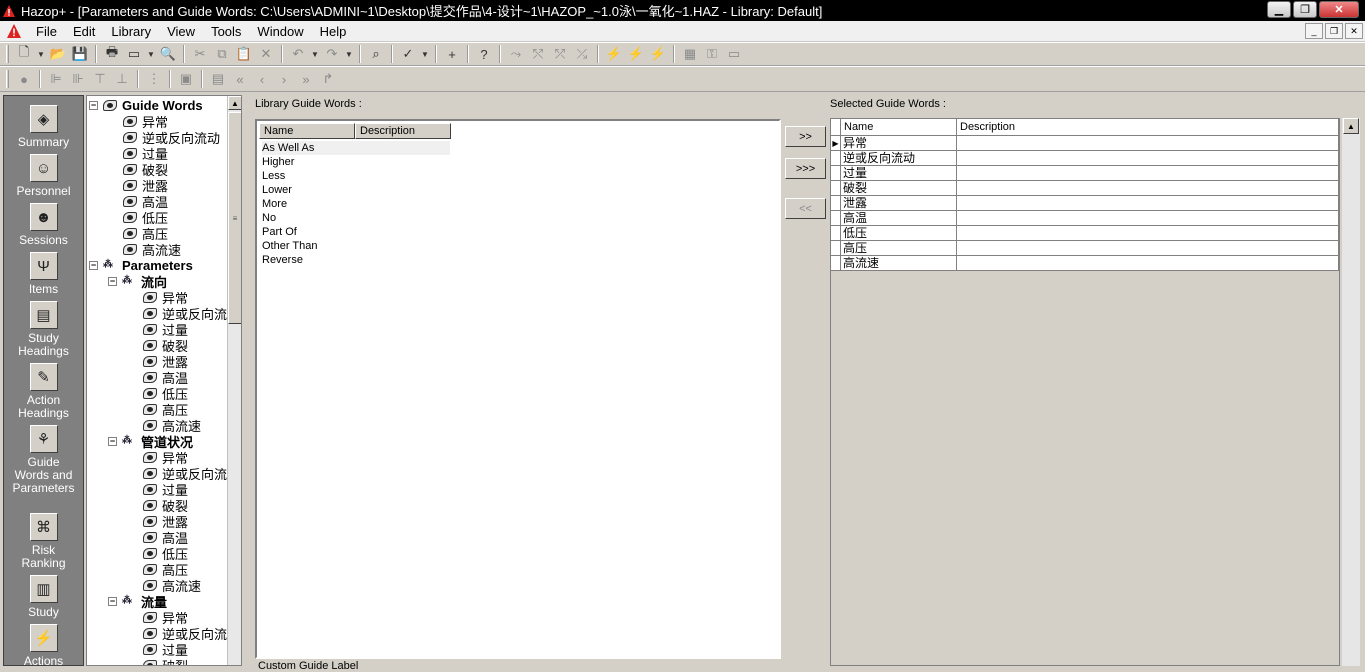 Image resolution: width=1365 pixels, height=672 pixels. Describe the element at coordinates (43, 597) in the screenshot. I see `nav-study: ▥ Study` at that location.